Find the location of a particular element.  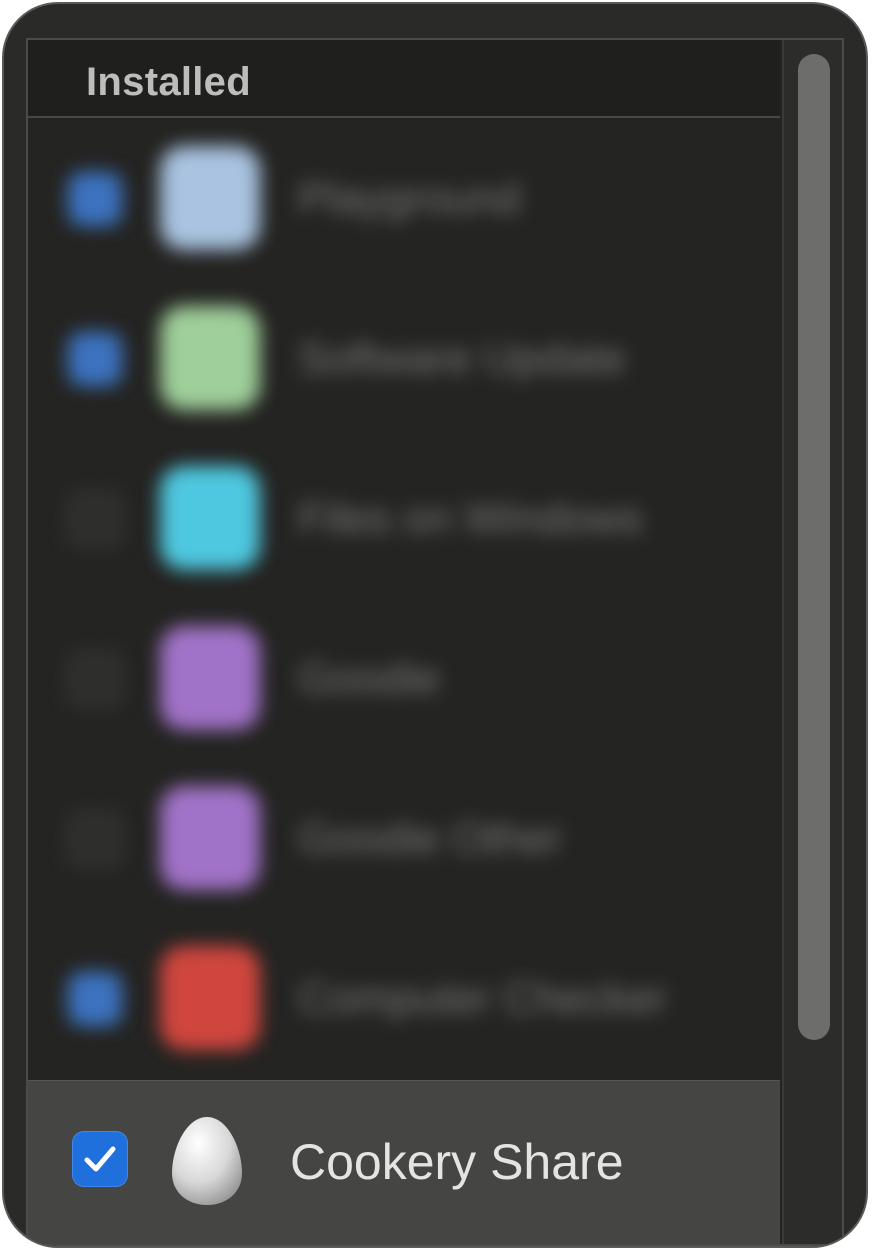

list-item: Goodie Other is located at coordinates (404, 838).